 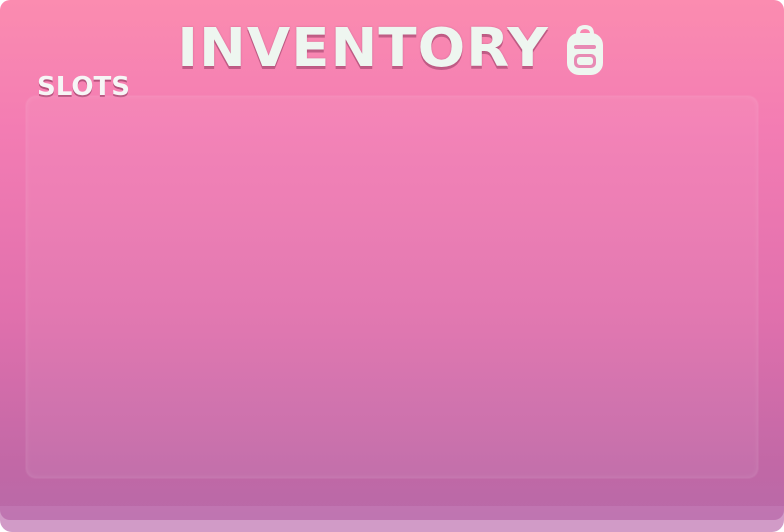 What do you see at coordinates (363, 48) in the screenshot?
I see `inventory-title: INVENTORY` at bounding box center [363, 48].